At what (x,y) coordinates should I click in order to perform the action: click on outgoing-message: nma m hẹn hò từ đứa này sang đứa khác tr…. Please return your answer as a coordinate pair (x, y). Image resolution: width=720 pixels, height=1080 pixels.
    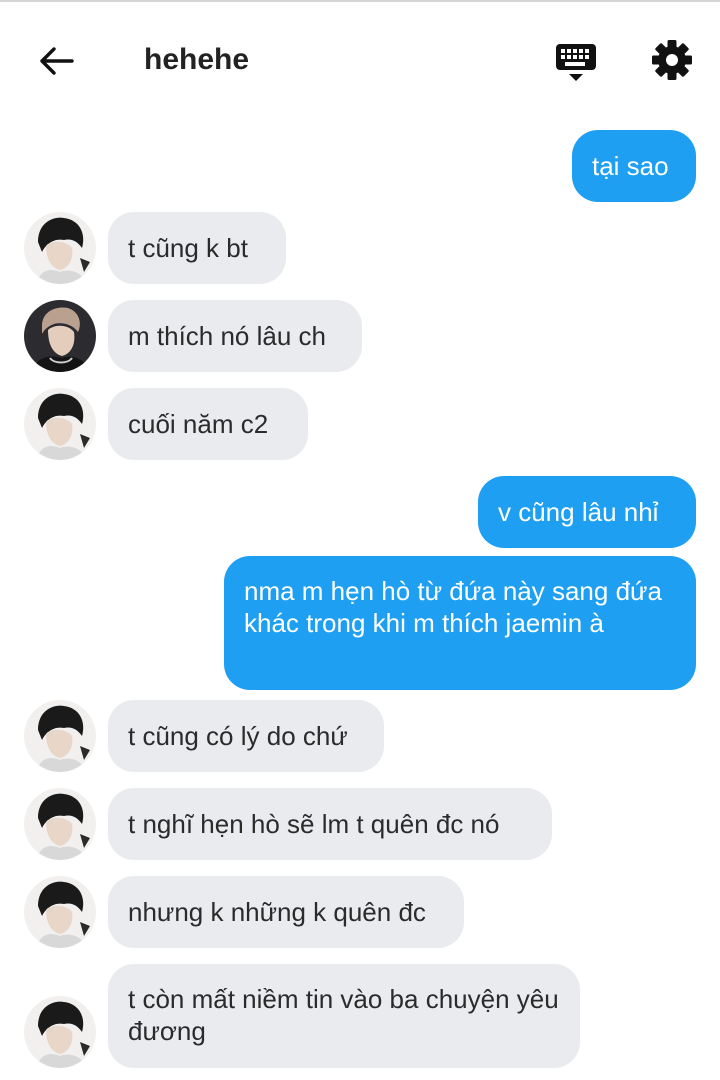
    Looking at the image, I should click on (460, 623).